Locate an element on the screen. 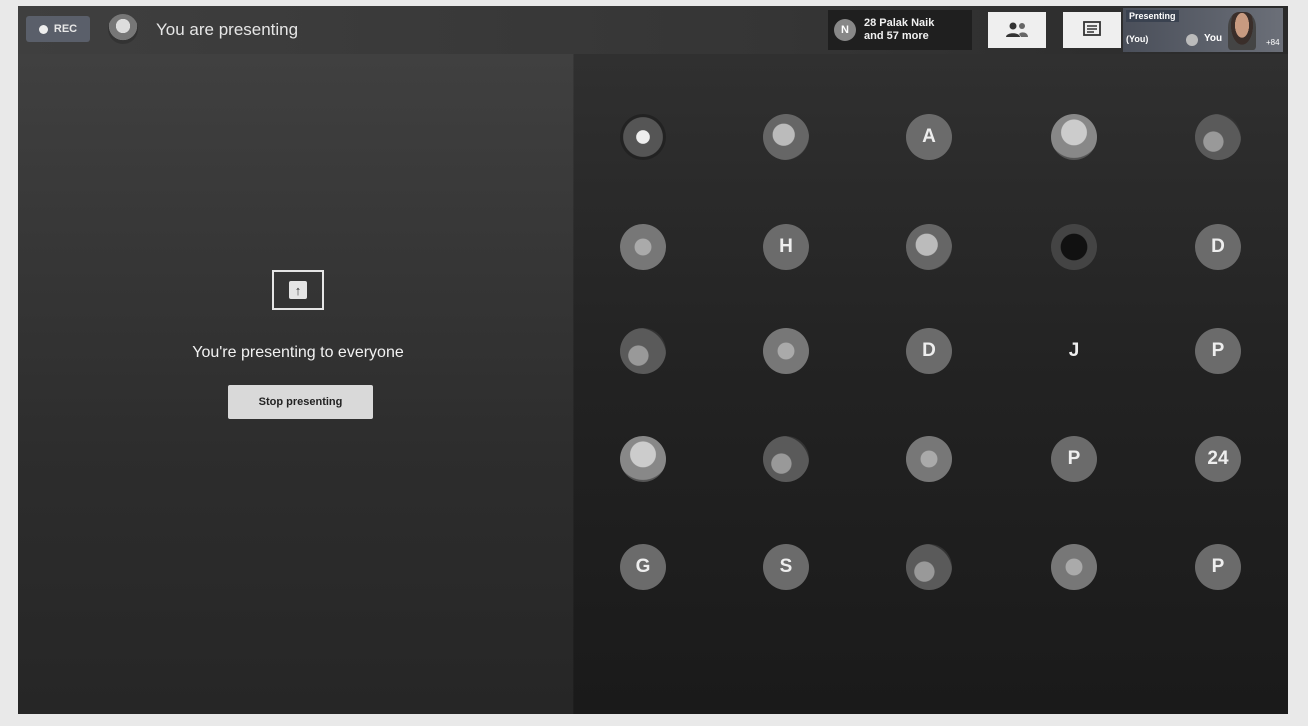 The width and height of the screenshot is (1308, 726). stop-presenting-button: Stop presenting is located at coordinates (300, 402).